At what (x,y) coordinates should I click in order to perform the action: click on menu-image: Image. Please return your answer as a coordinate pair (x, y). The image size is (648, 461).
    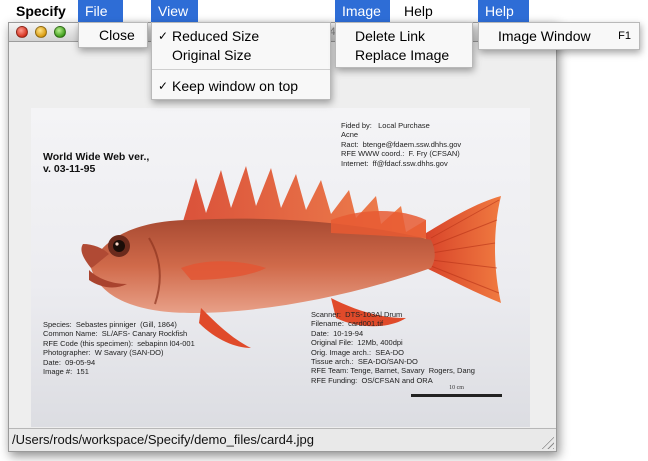
    Looking at the image, I should click on (362, 11).